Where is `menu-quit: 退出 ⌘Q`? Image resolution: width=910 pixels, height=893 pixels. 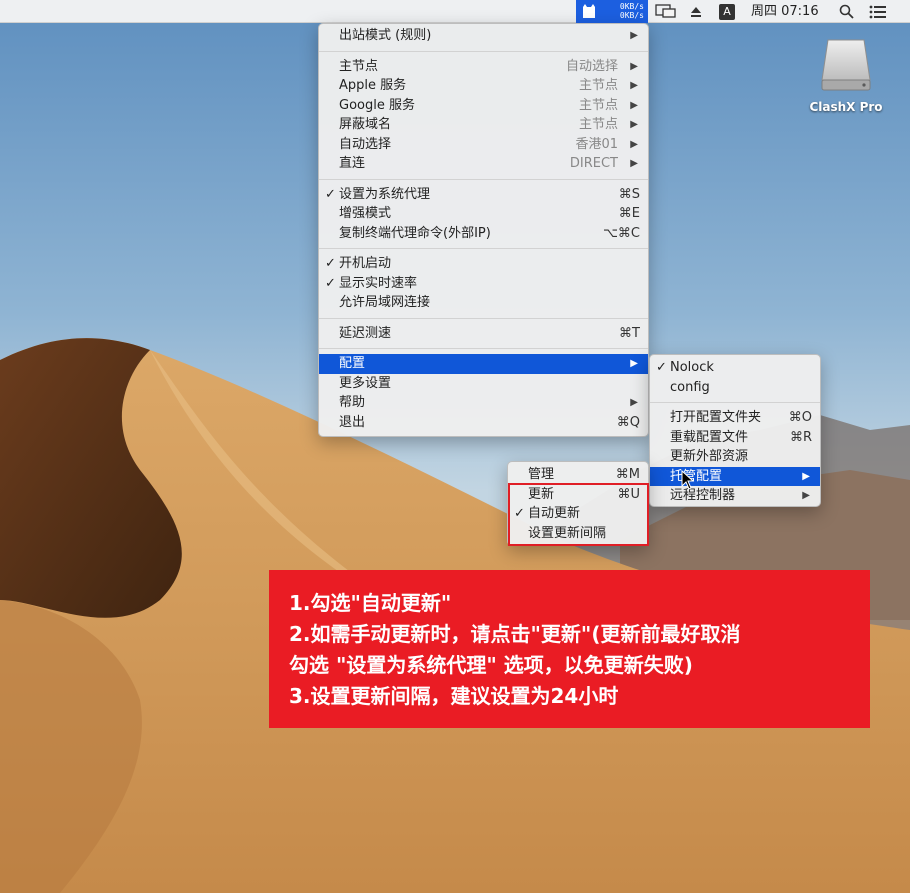 menu-quit: 退出 ⌘Q is located at coordinates (483, 423).